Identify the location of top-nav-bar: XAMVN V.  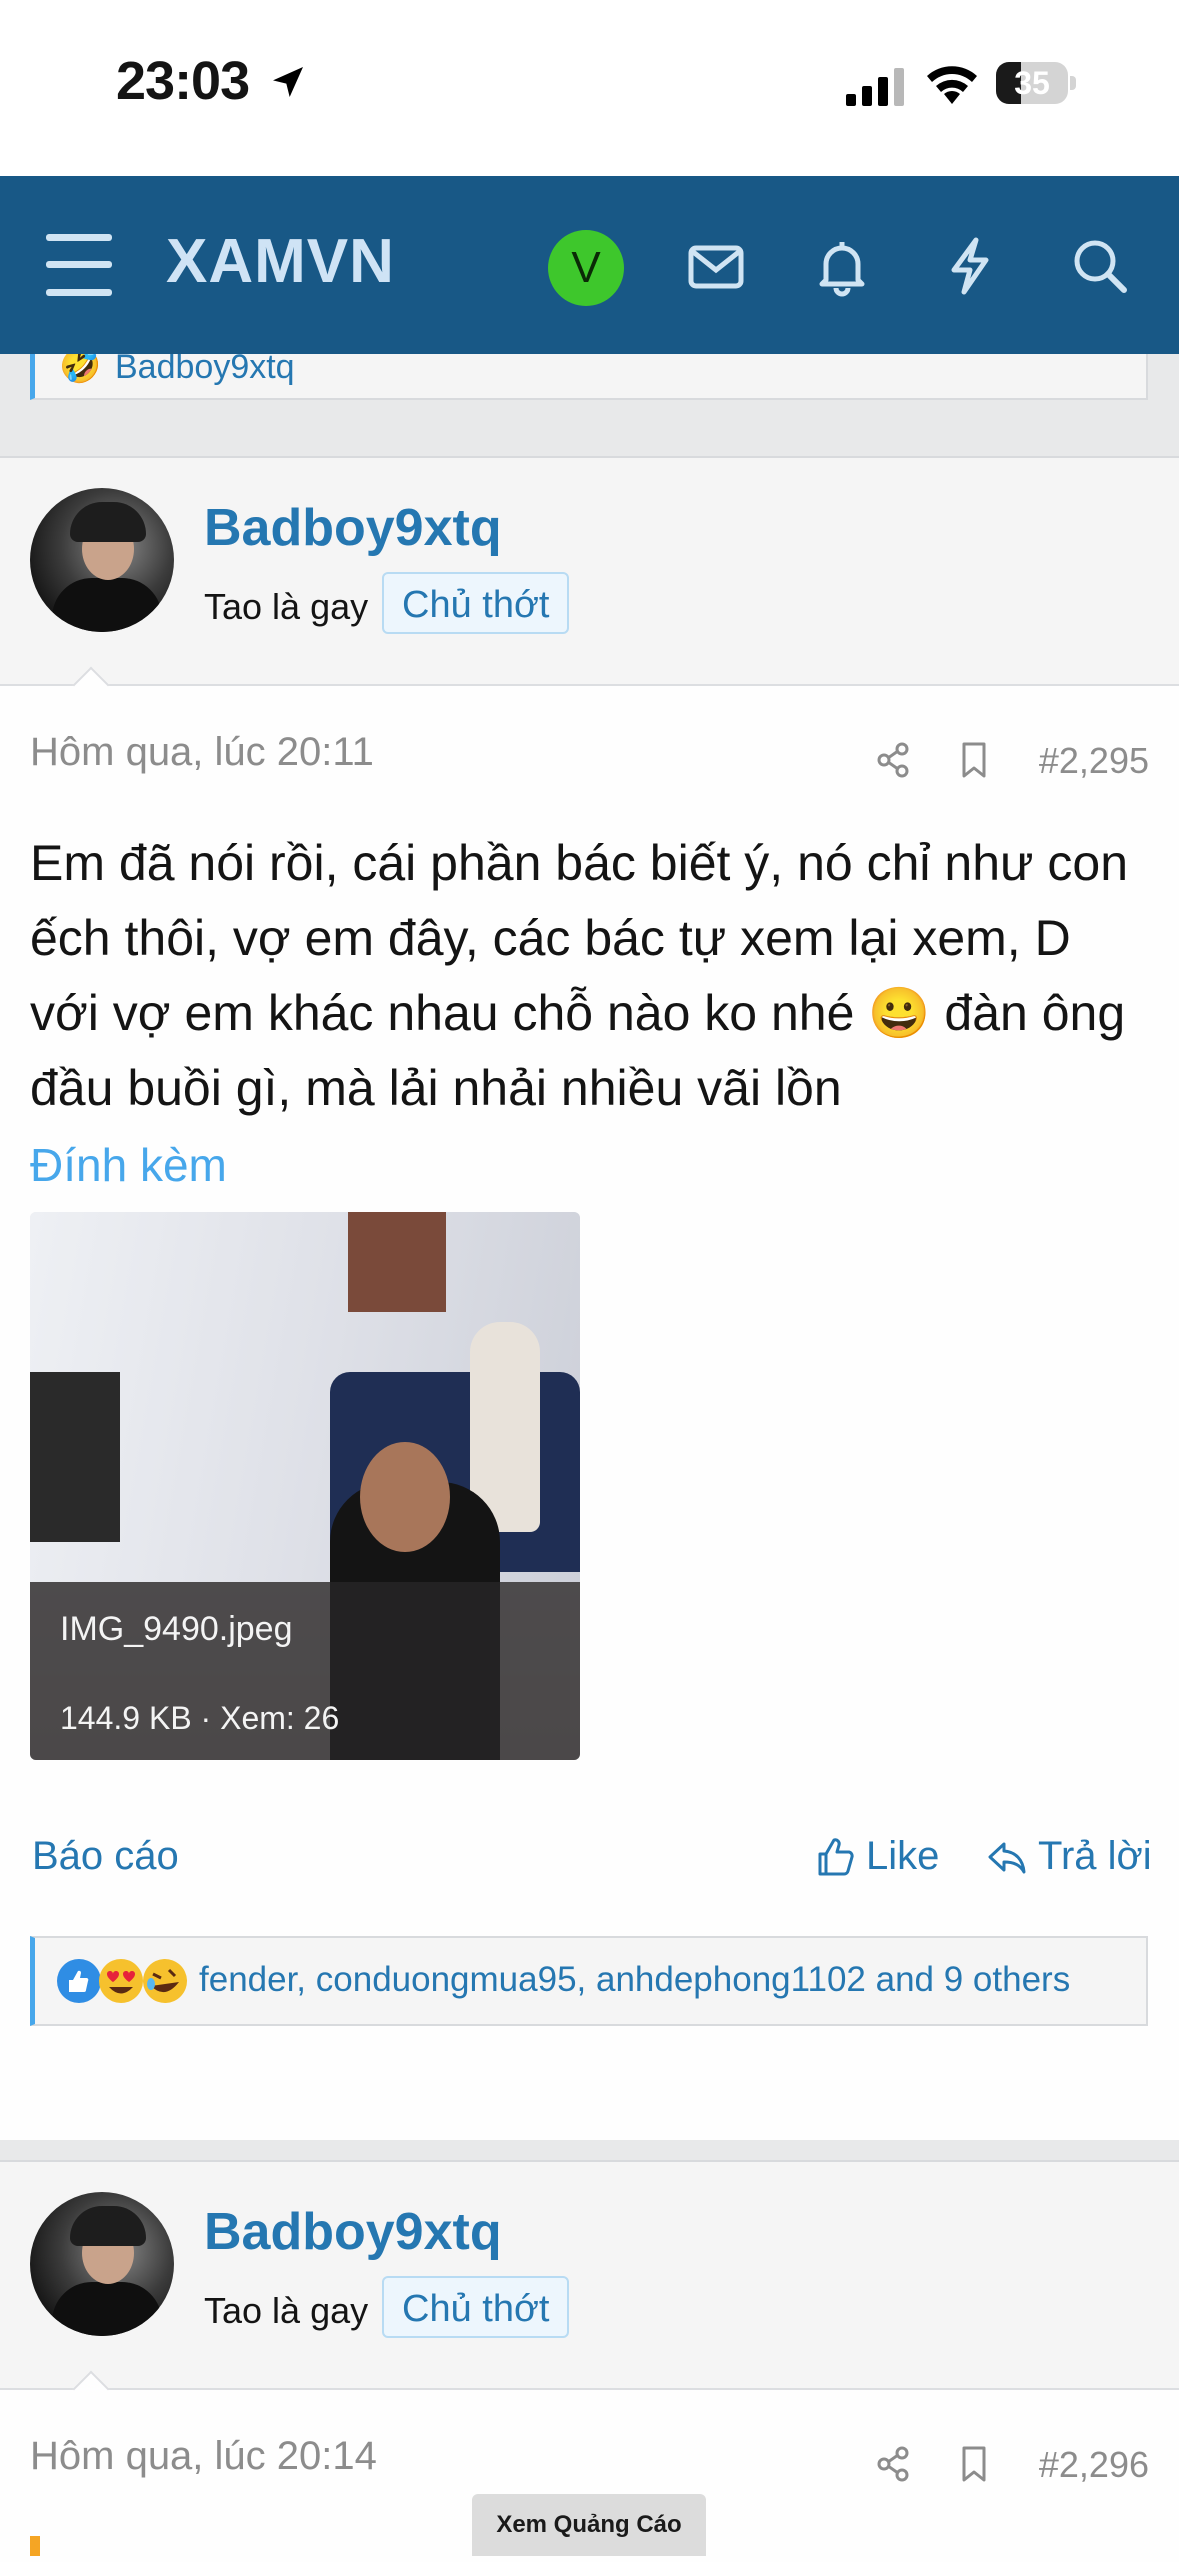
(589, 265).